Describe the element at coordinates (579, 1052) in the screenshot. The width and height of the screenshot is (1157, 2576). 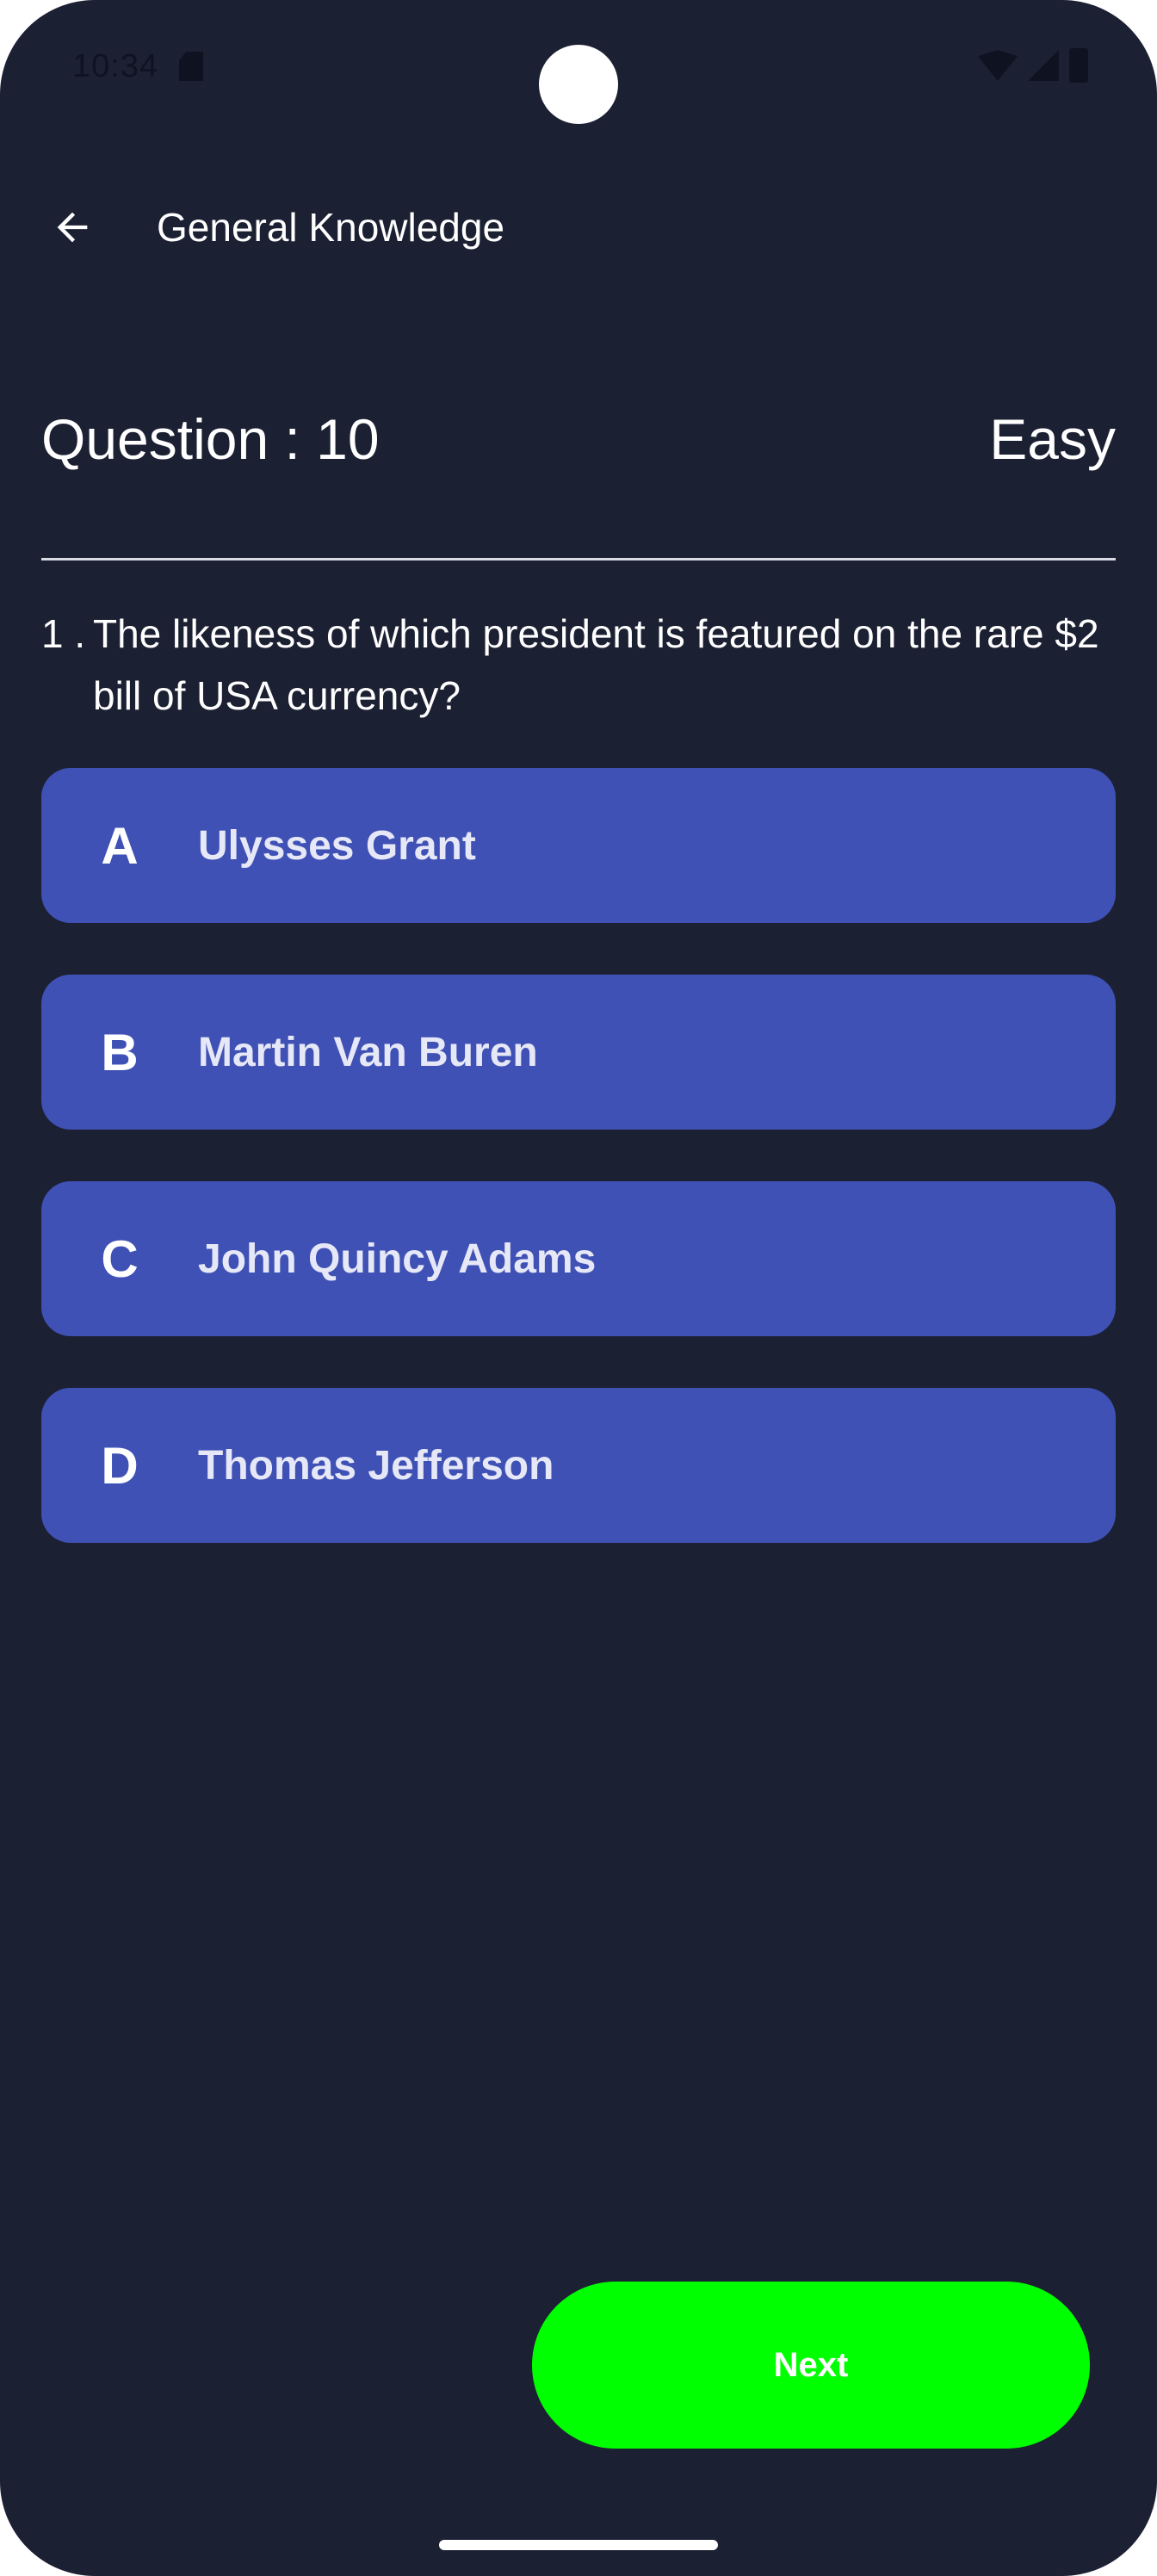
I see `option-b-button: B Martin Van Buren` at that location.